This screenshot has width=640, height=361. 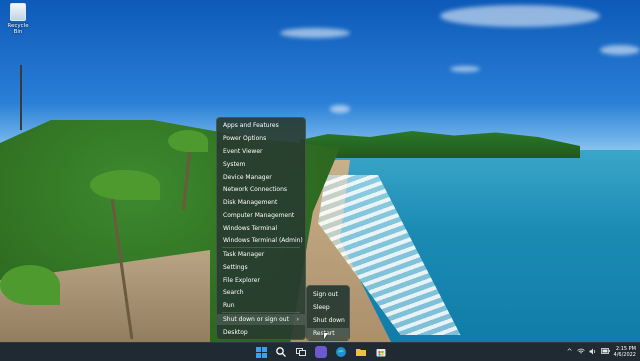 What do you see at coordinates (261, 151) in the screenshot?
I see `menu-item-event-viewer: Event Viewer` at bounding box center [261, 151].